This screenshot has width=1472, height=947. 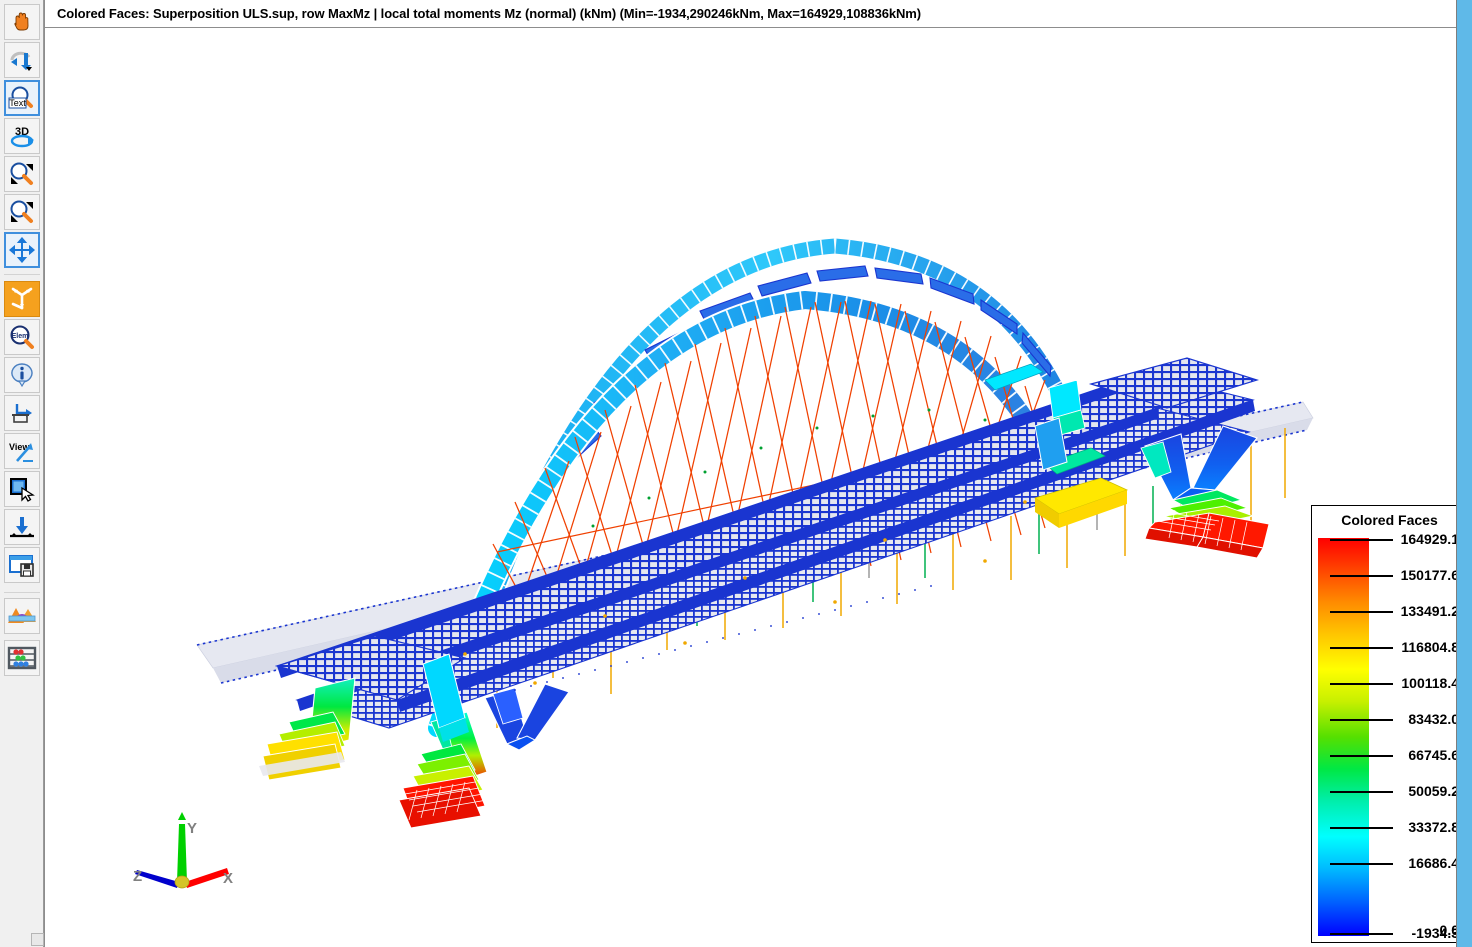 What do you see at coordinates (192, 828) in the screenshot?
I see `axis-y-label: Y` at bounding box center [192, 828].